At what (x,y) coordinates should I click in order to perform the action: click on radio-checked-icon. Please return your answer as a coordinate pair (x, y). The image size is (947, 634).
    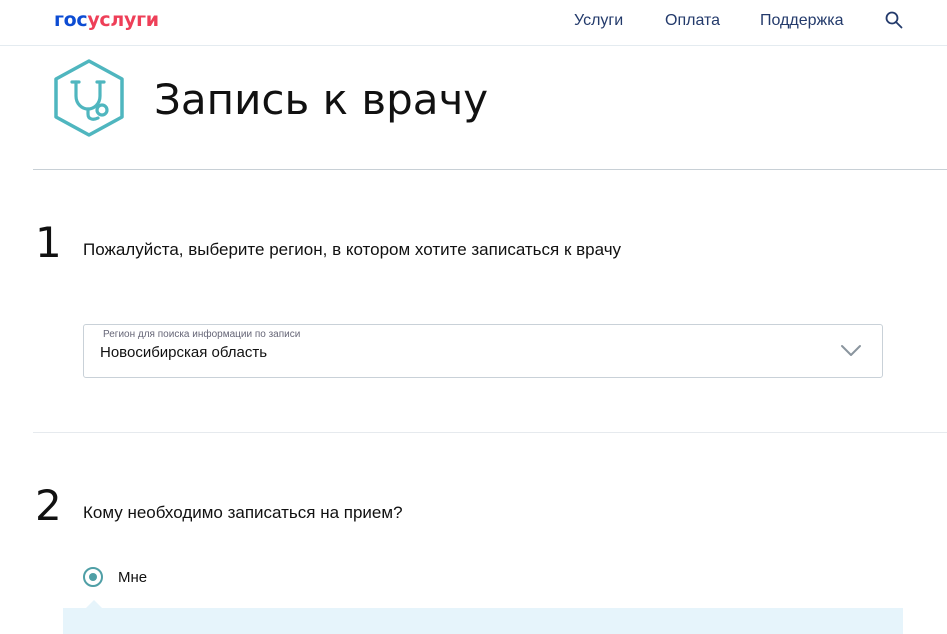
    Looking at the image, I should click on (93, 577).